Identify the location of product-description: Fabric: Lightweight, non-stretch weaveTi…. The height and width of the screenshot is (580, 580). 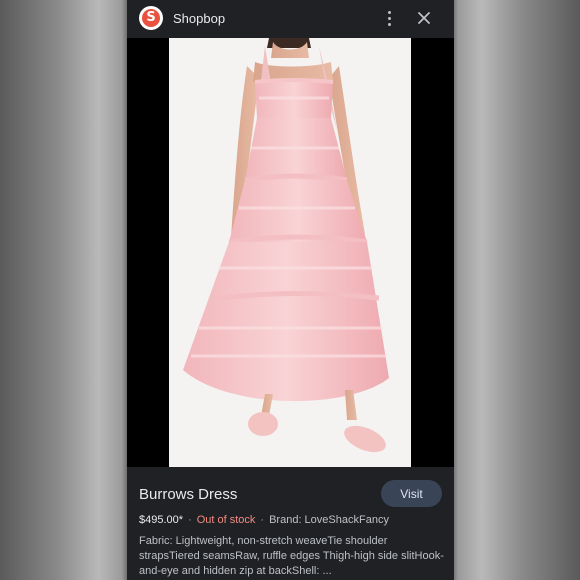
(291, 556).